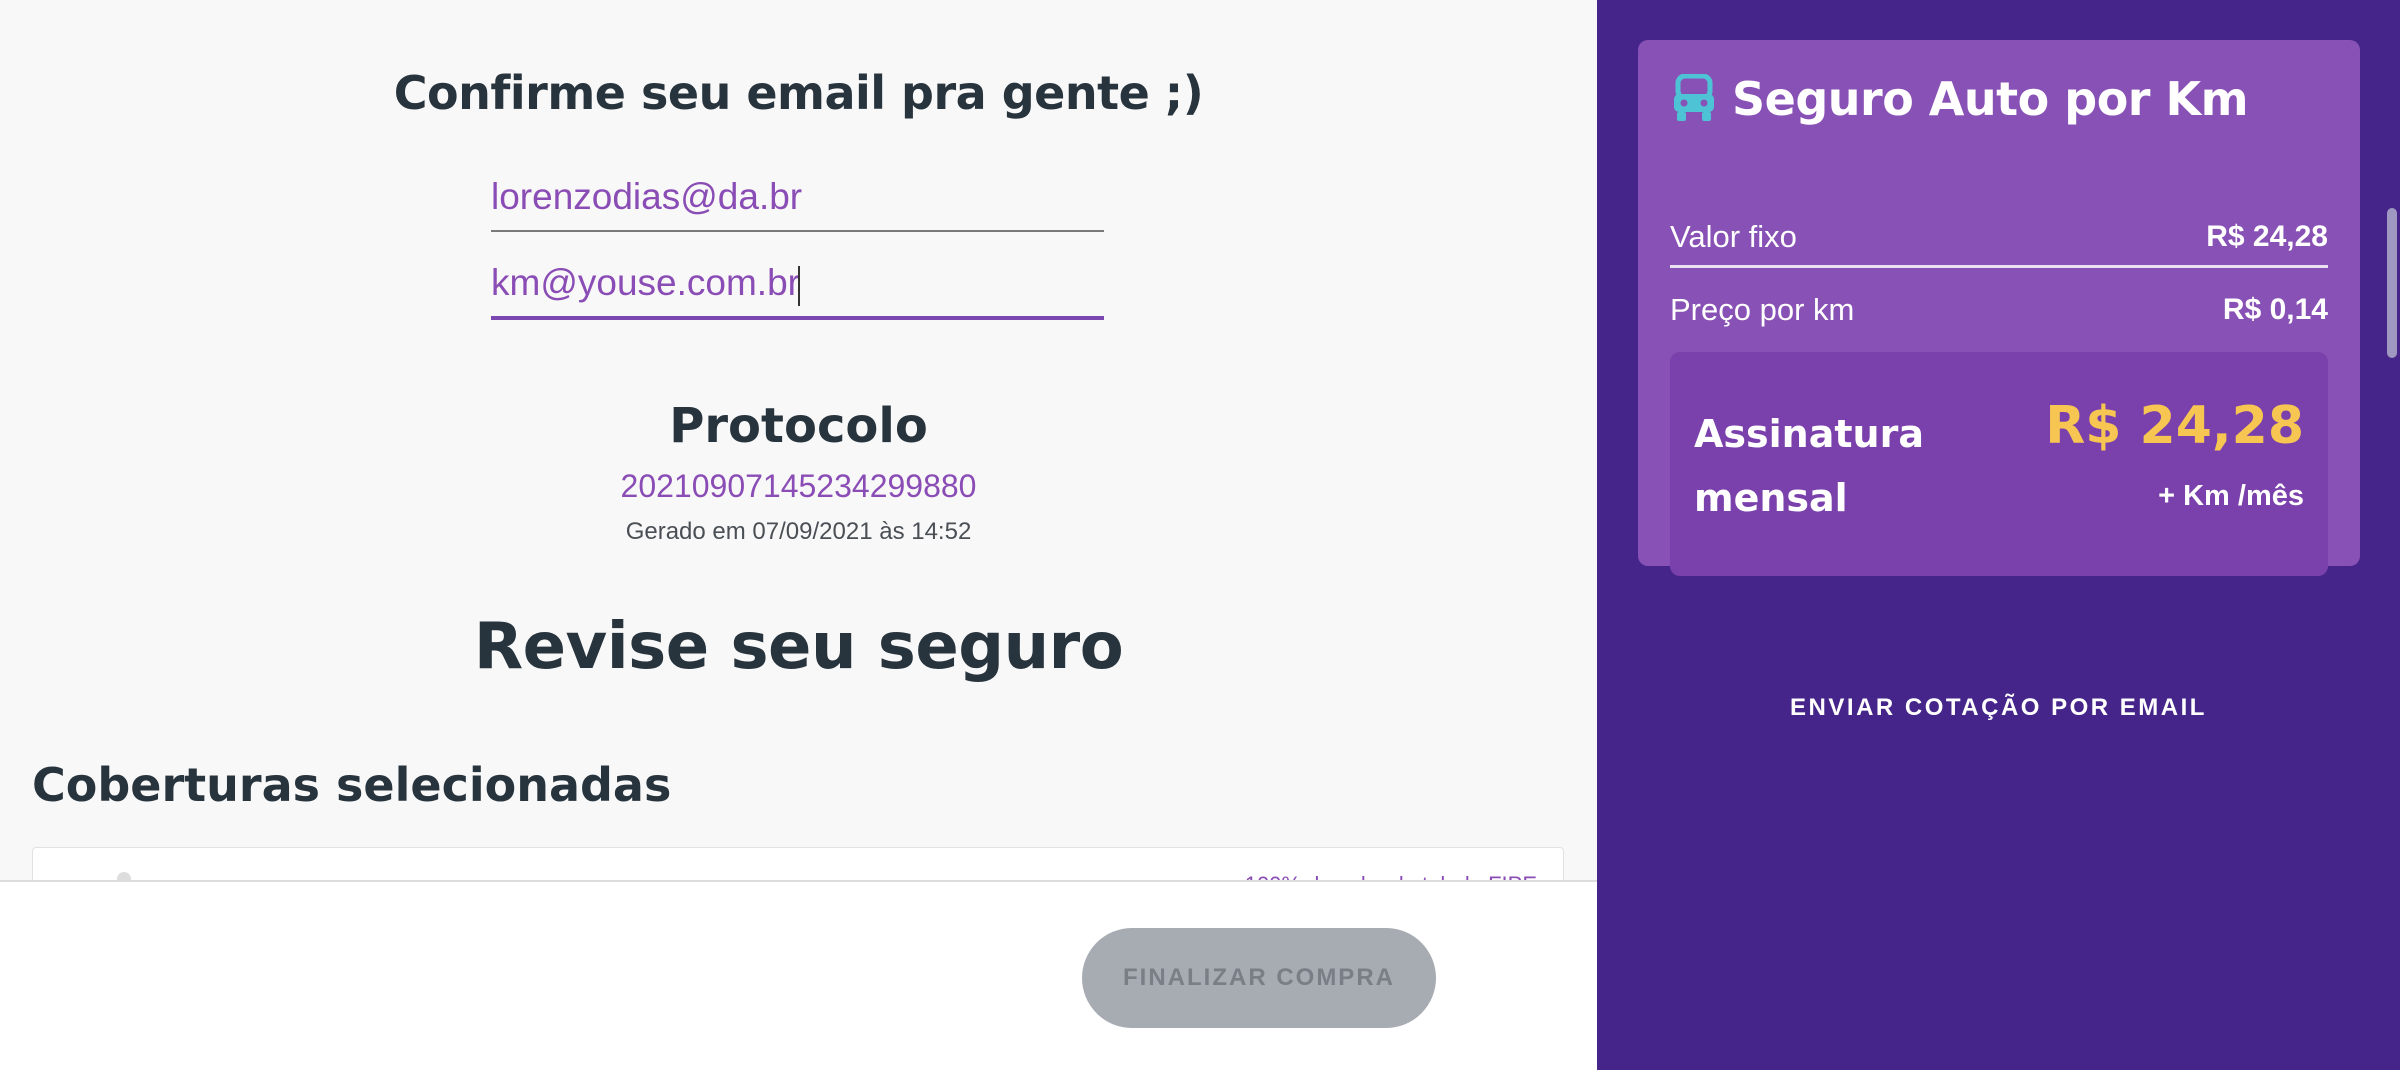 Image resolution: width=2400 pixels, height=1070 pixels. I want to click on text-caret, so click(799, 286).